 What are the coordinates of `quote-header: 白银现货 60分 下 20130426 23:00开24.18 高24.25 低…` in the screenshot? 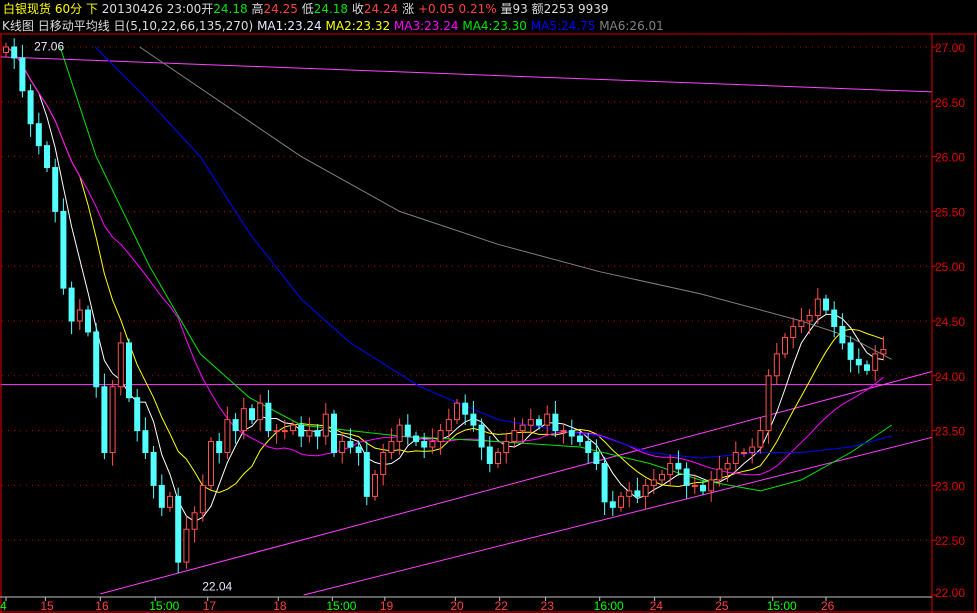 It's located at (306, 9).